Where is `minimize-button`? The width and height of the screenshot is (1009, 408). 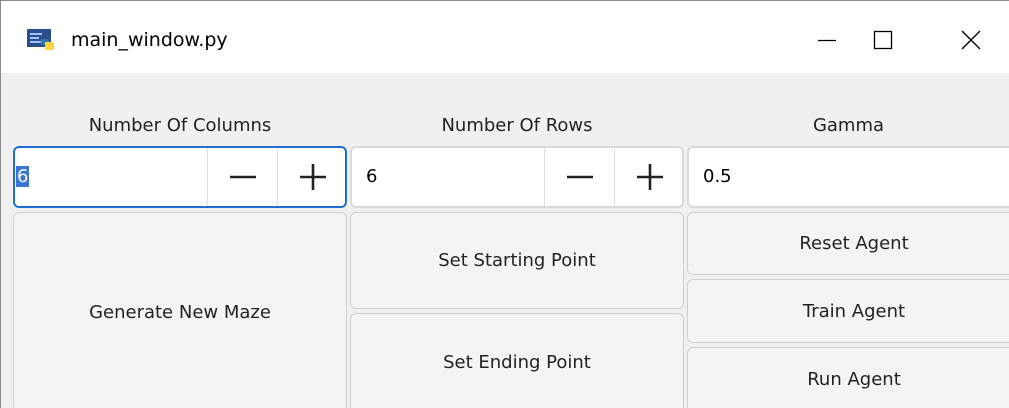 minimize-button is located at coordinates (827, 40).